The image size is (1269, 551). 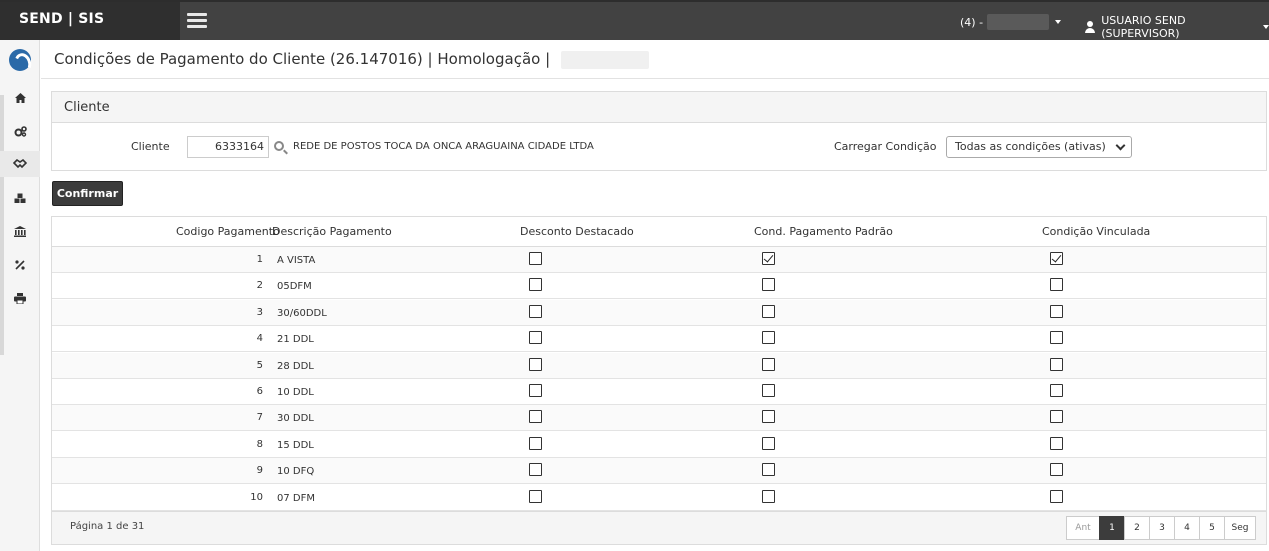 I want to click on user-menu: USUARIO SEND (SUPERVISOR), so click(x=1176, y=27).